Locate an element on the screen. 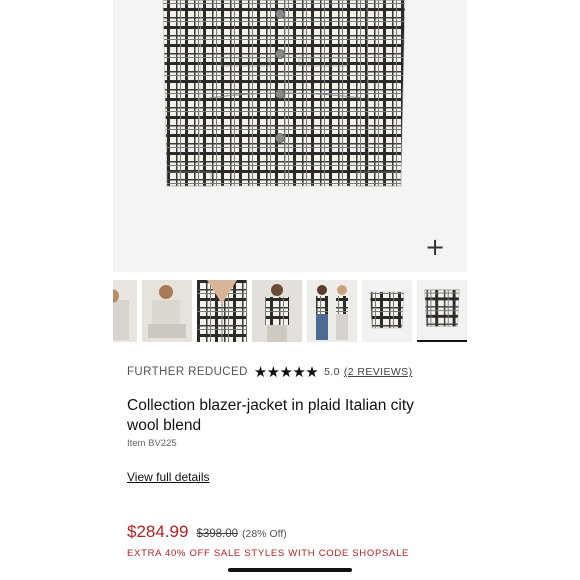 The image size is (580, 580). original-price: $398.00 is located at coordinates (217, 534).